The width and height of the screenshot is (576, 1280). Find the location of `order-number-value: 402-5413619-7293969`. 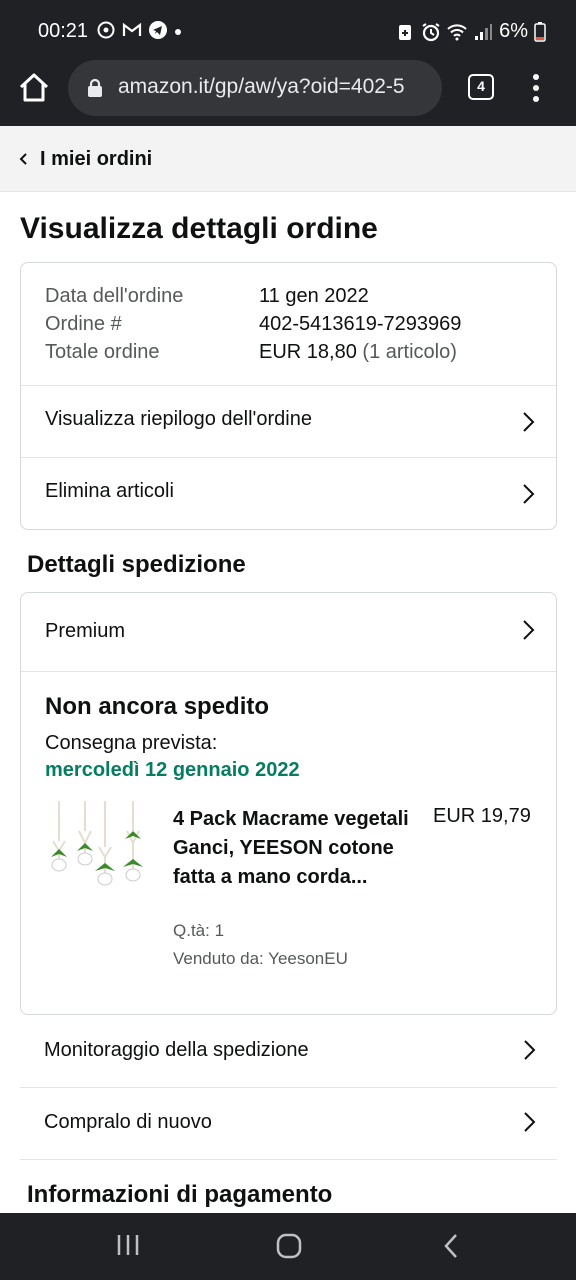

order-number-value: 402-5413619-7293969 is located at coordinates (360, 324).